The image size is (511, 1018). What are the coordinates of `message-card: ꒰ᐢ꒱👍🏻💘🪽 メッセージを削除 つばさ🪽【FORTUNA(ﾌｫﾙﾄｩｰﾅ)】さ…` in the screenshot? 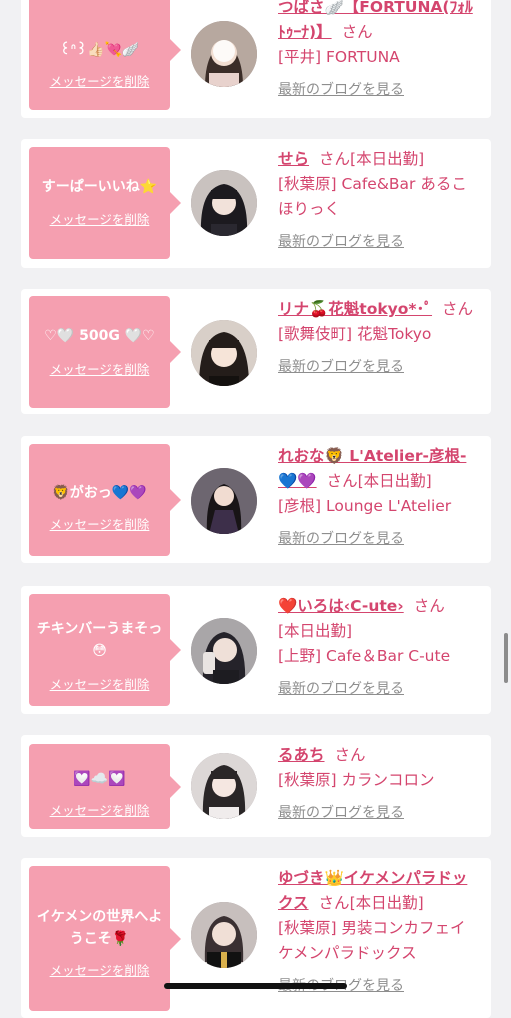 It's located at (256, 59).